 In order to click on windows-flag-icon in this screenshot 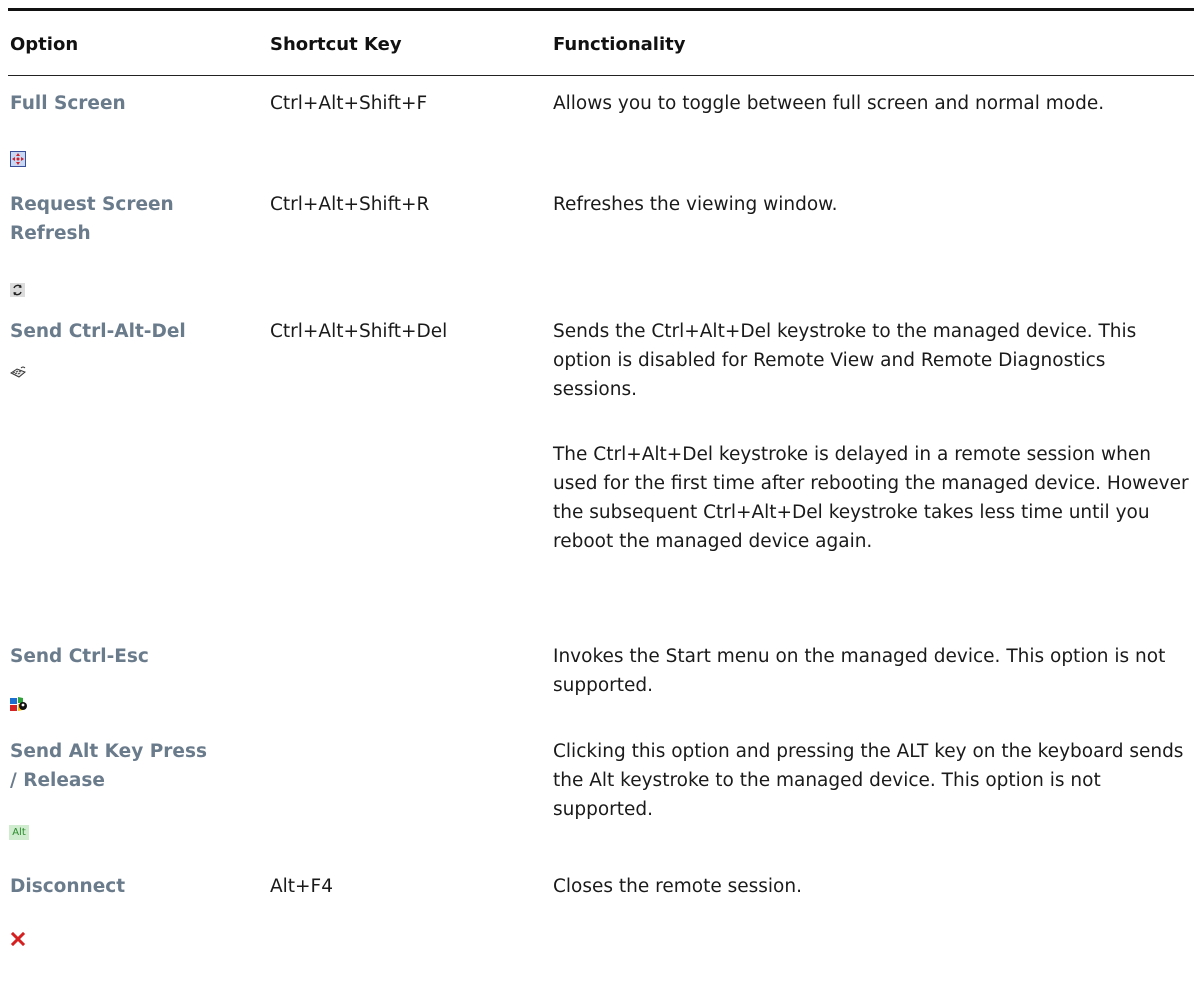, I will do `click(18, 706)`.